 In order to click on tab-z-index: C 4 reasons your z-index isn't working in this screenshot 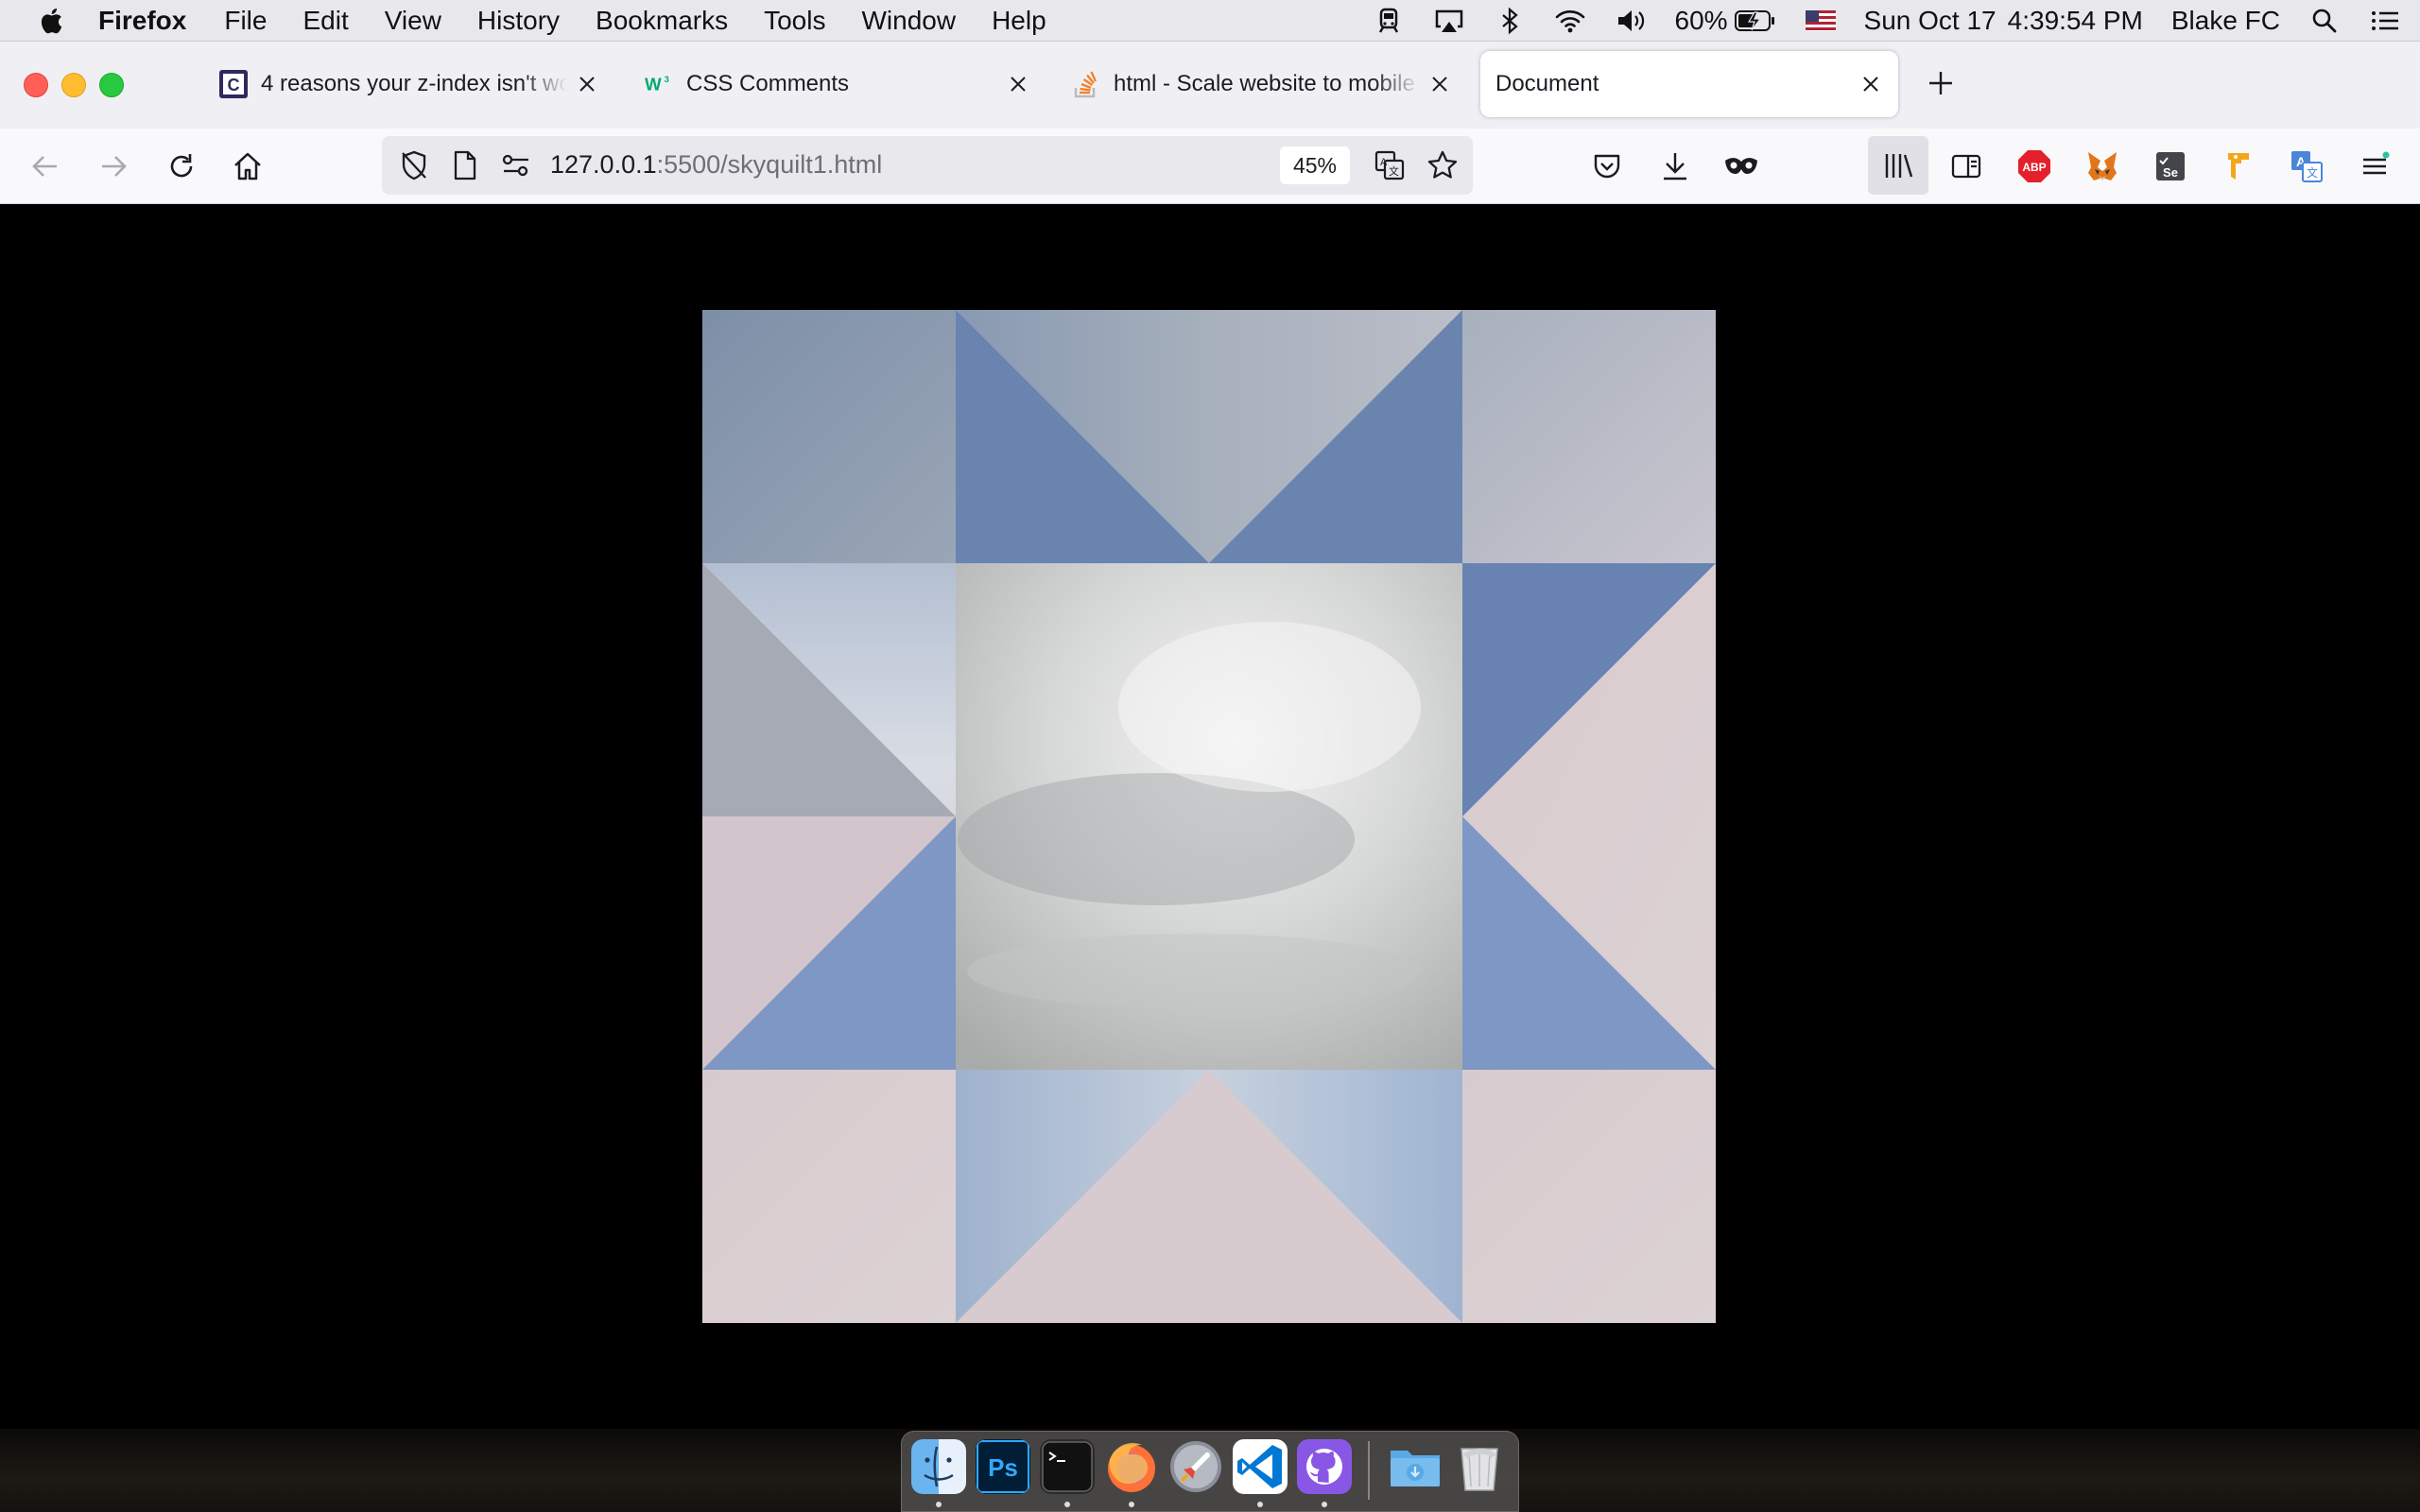, I will do `click(411, 84)`.